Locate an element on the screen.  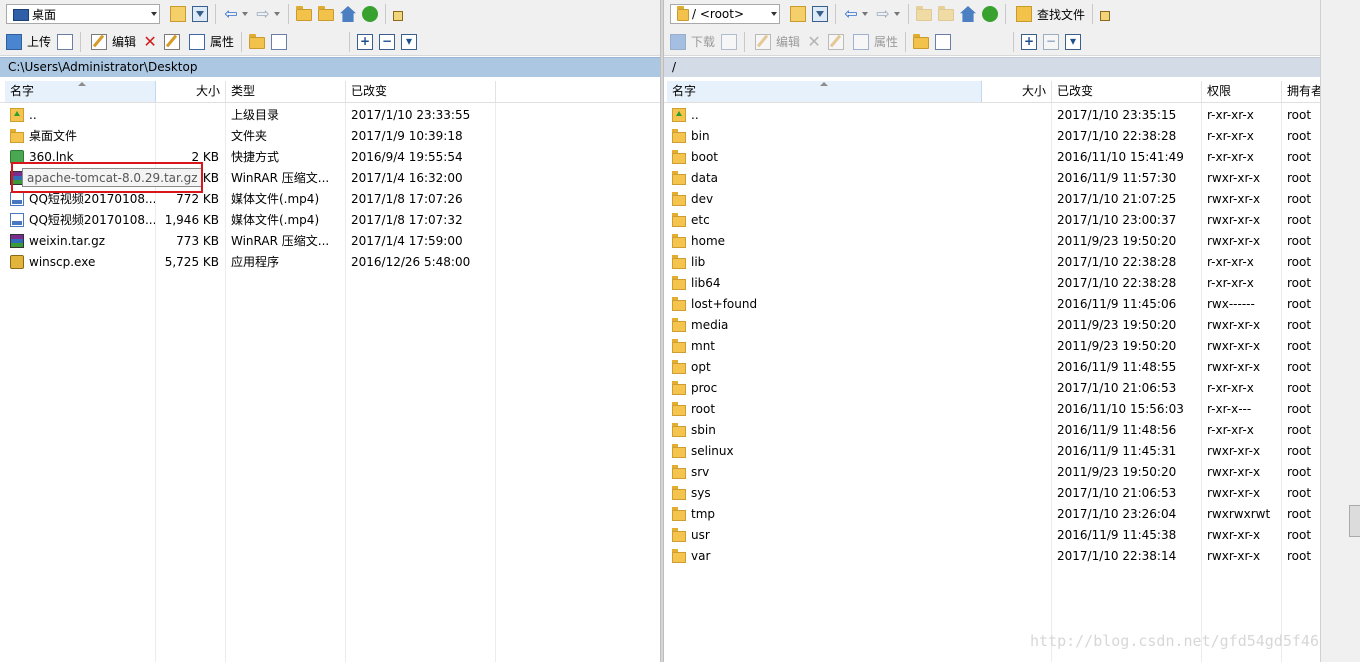
table-row: media 2011/9/23 19:50:20 rwxr-xr-x root is located at coordinates (992, 325).